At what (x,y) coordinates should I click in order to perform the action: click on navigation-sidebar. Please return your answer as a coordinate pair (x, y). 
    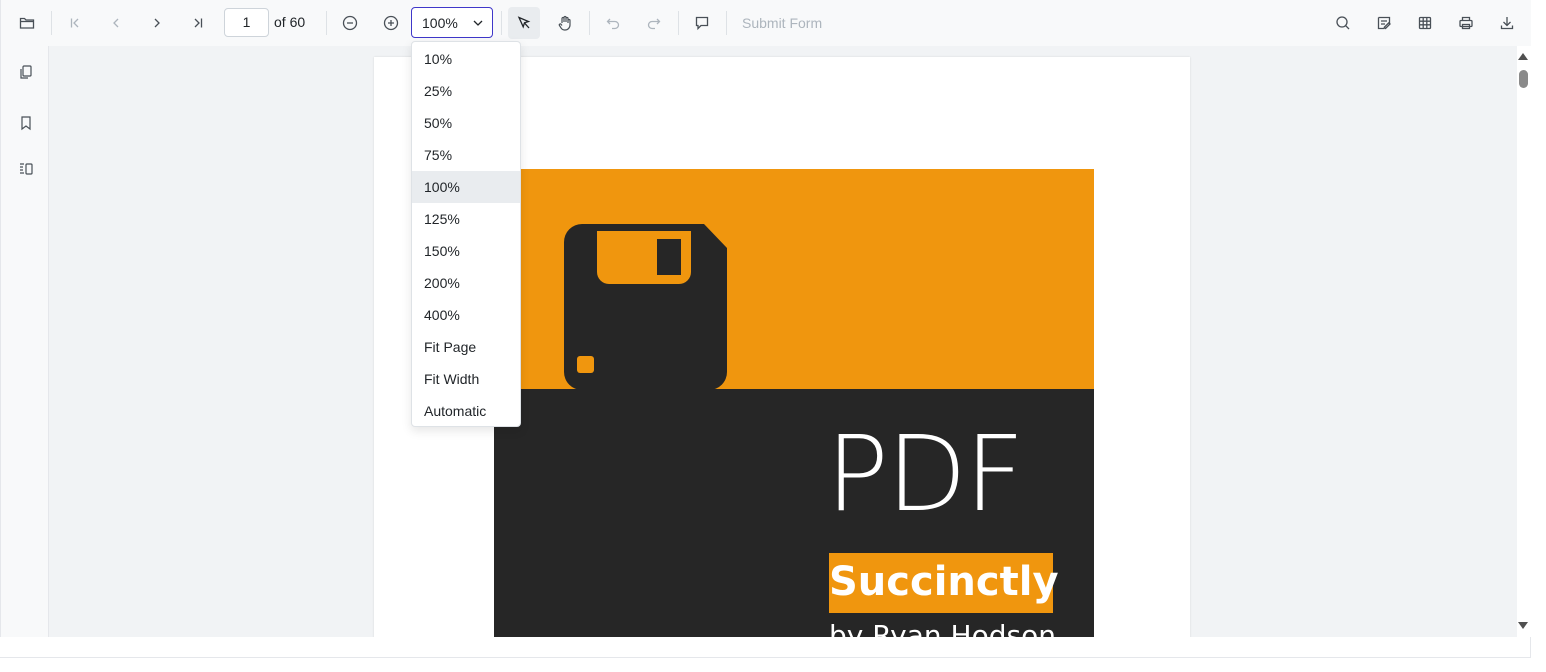
    Looking at the image, I should click on (24, 341).